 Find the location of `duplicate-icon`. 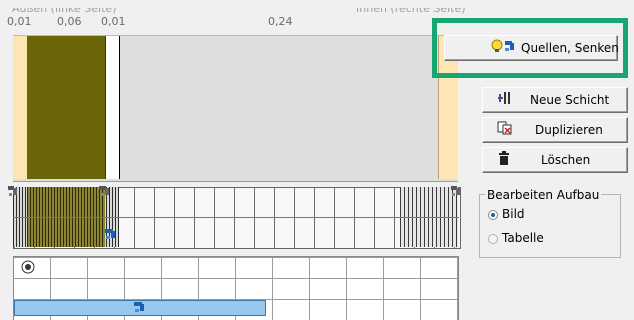

duplicate-icon is located at coordinates (505, 130).